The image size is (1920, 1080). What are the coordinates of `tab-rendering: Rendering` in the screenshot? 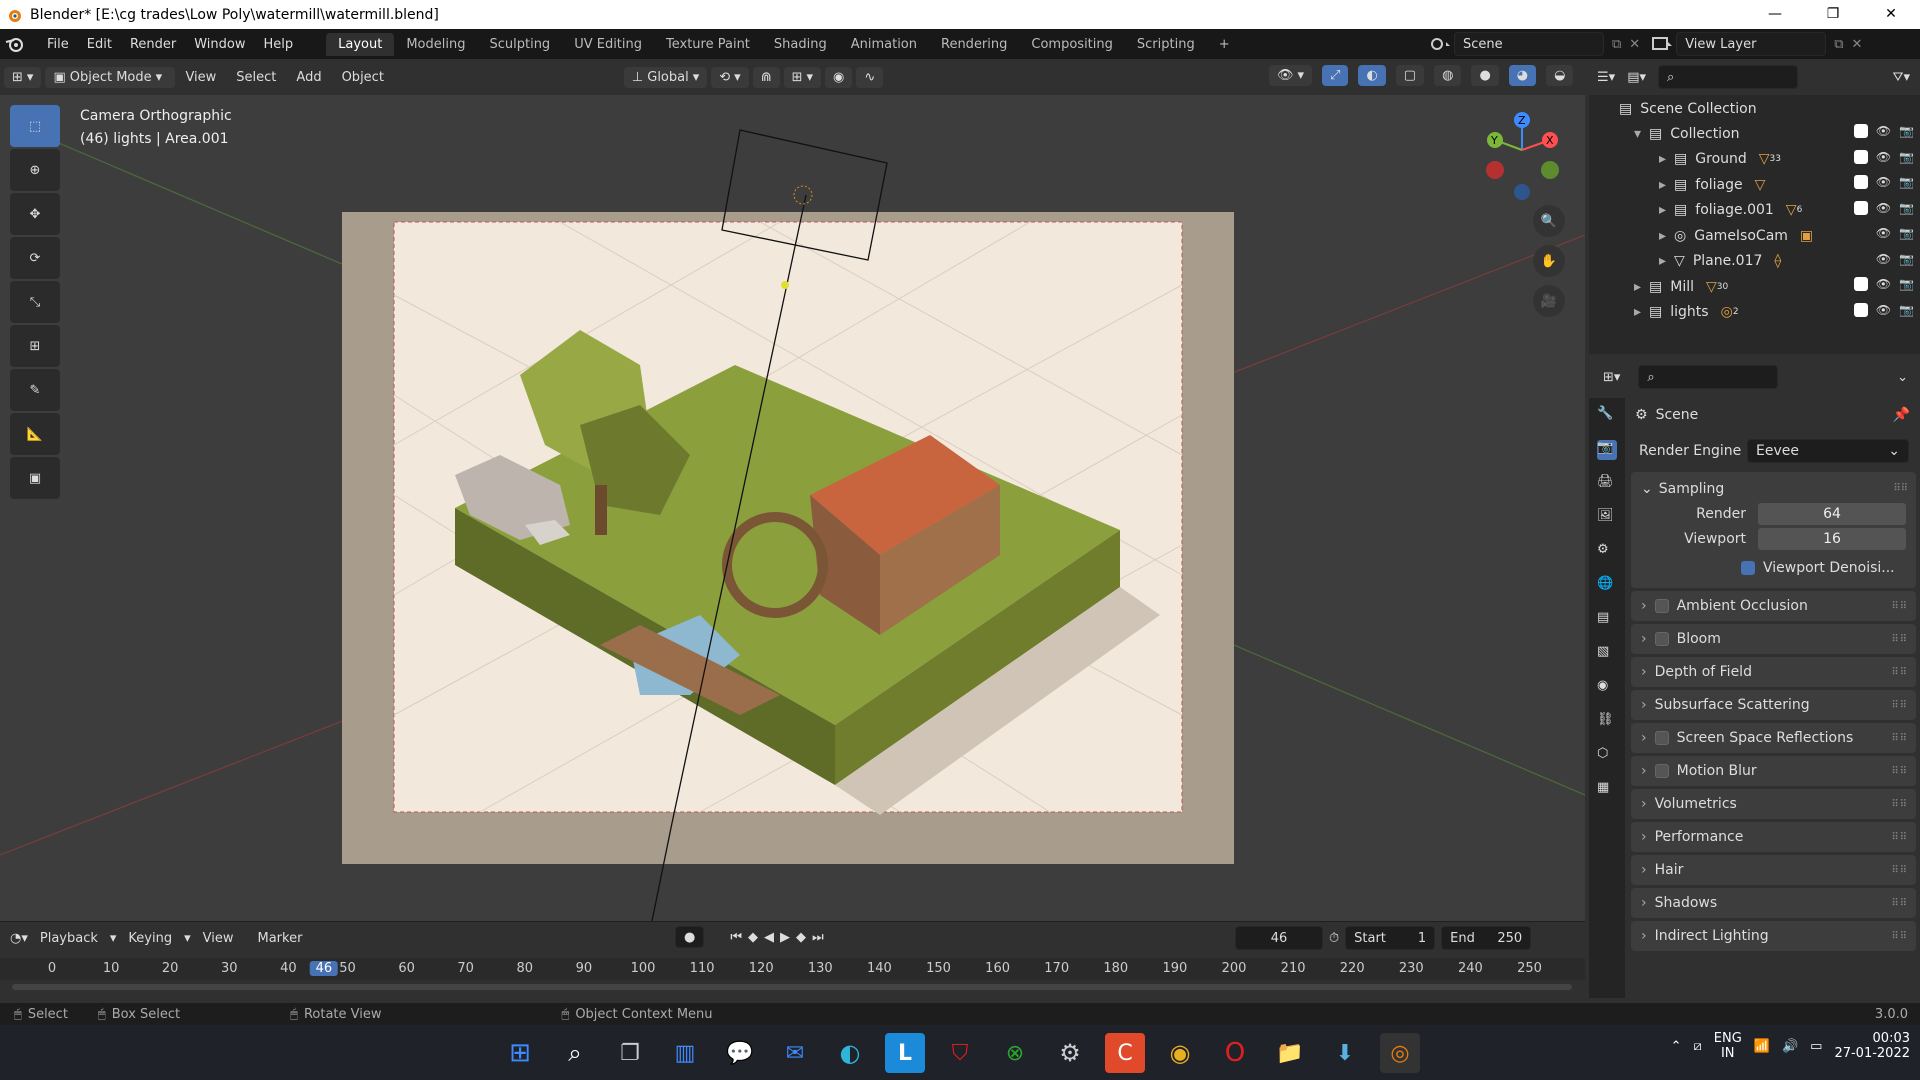 It's located at (974, 44).